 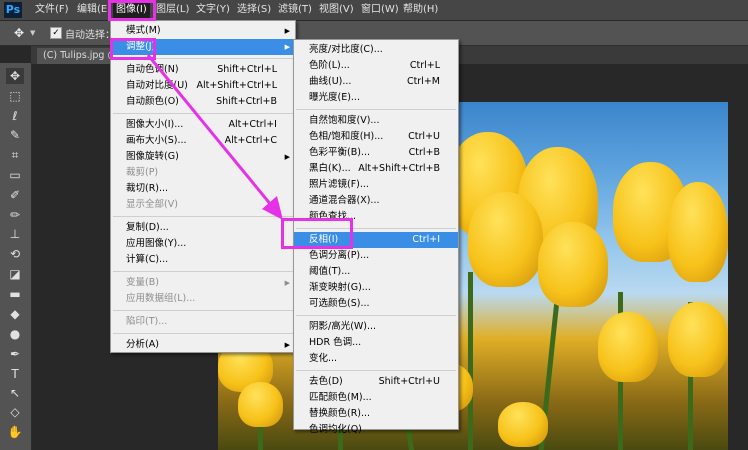 I want to click on annotation-arrow, so click(x=214, y=137).